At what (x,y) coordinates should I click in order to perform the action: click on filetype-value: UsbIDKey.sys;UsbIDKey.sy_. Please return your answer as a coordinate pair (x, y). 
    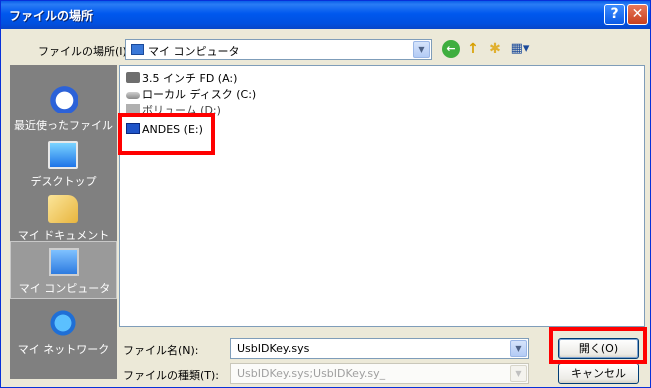
    Looking at the image, I should click on (311, 373).